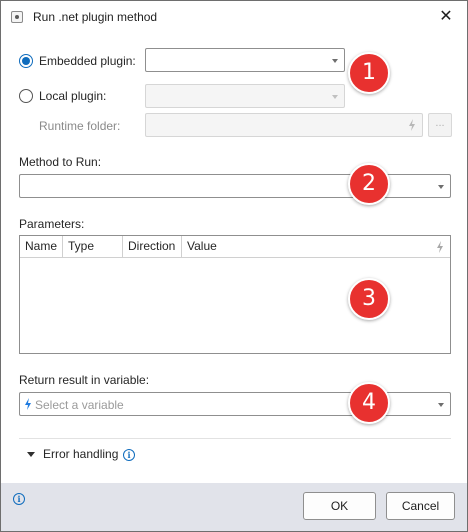 The height and width of the screenshot is (532, 468). What do you see at coordinates (93, 246) in the screenshot?
I see `column-header-type: Type` at bounding box center [93, 246].